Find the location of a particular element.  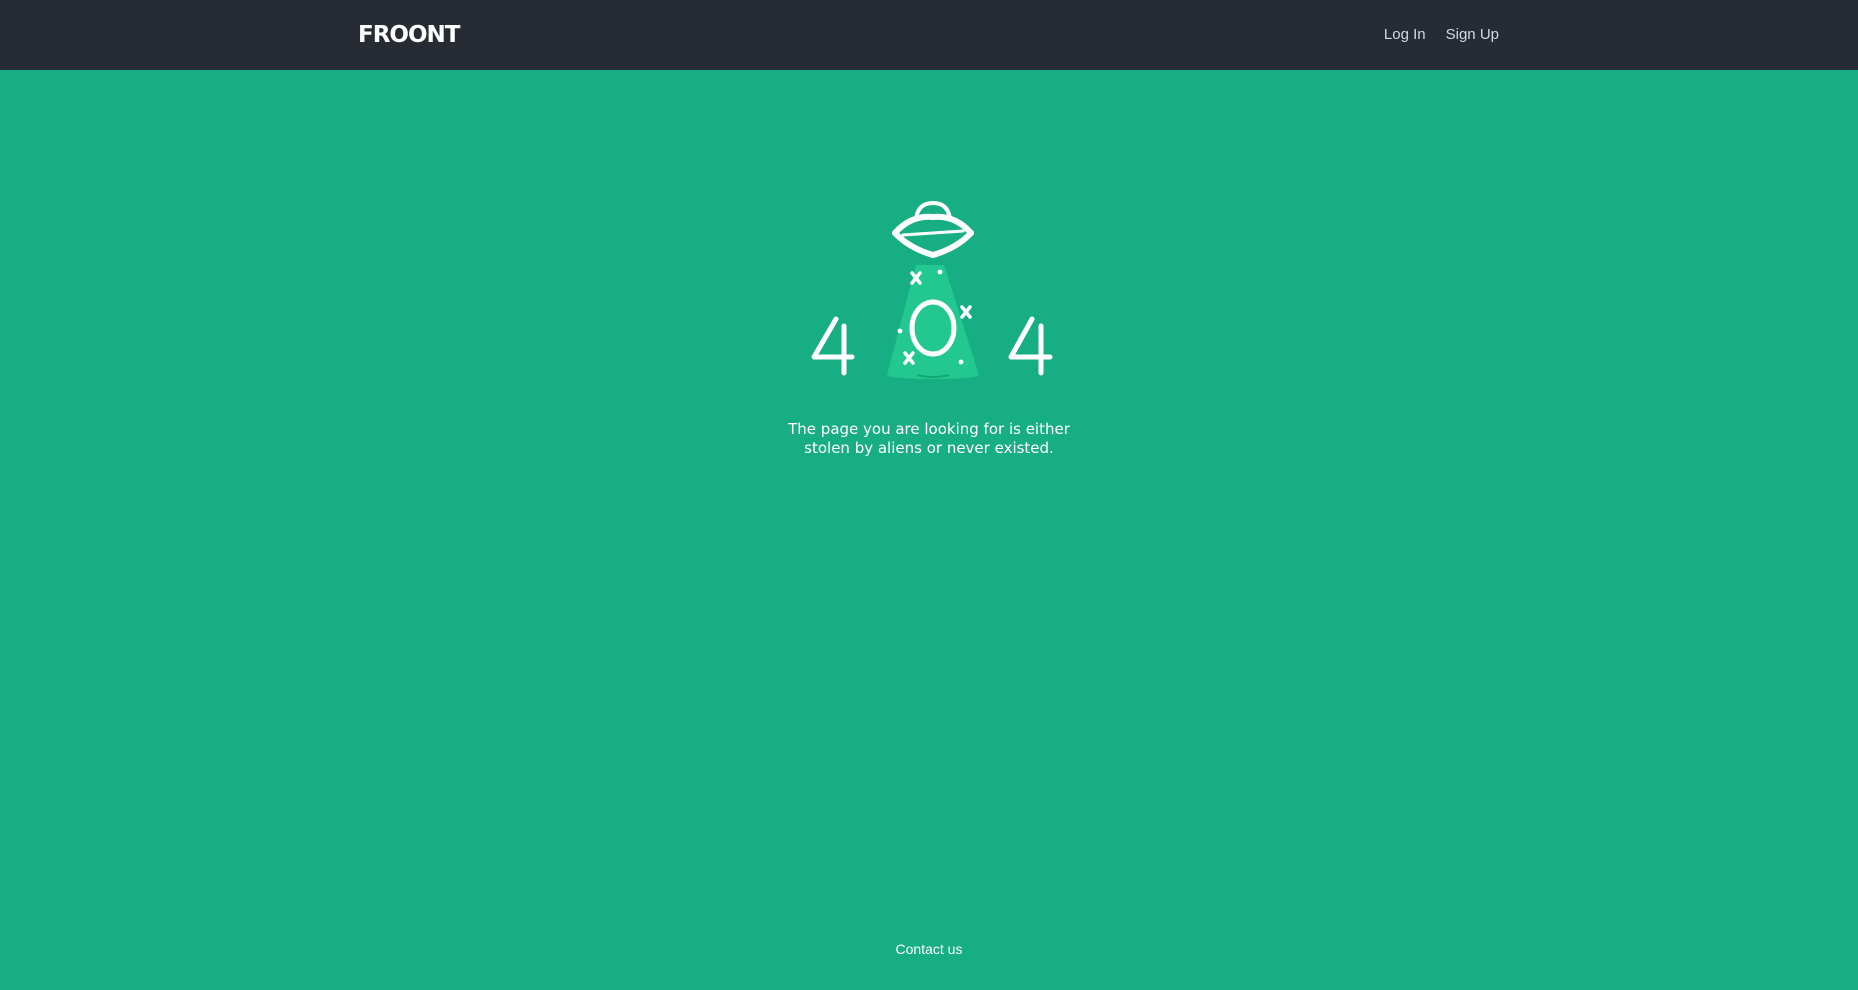

error-message-line-1: The page you are looking for is either is located at coordinates (929, 429).